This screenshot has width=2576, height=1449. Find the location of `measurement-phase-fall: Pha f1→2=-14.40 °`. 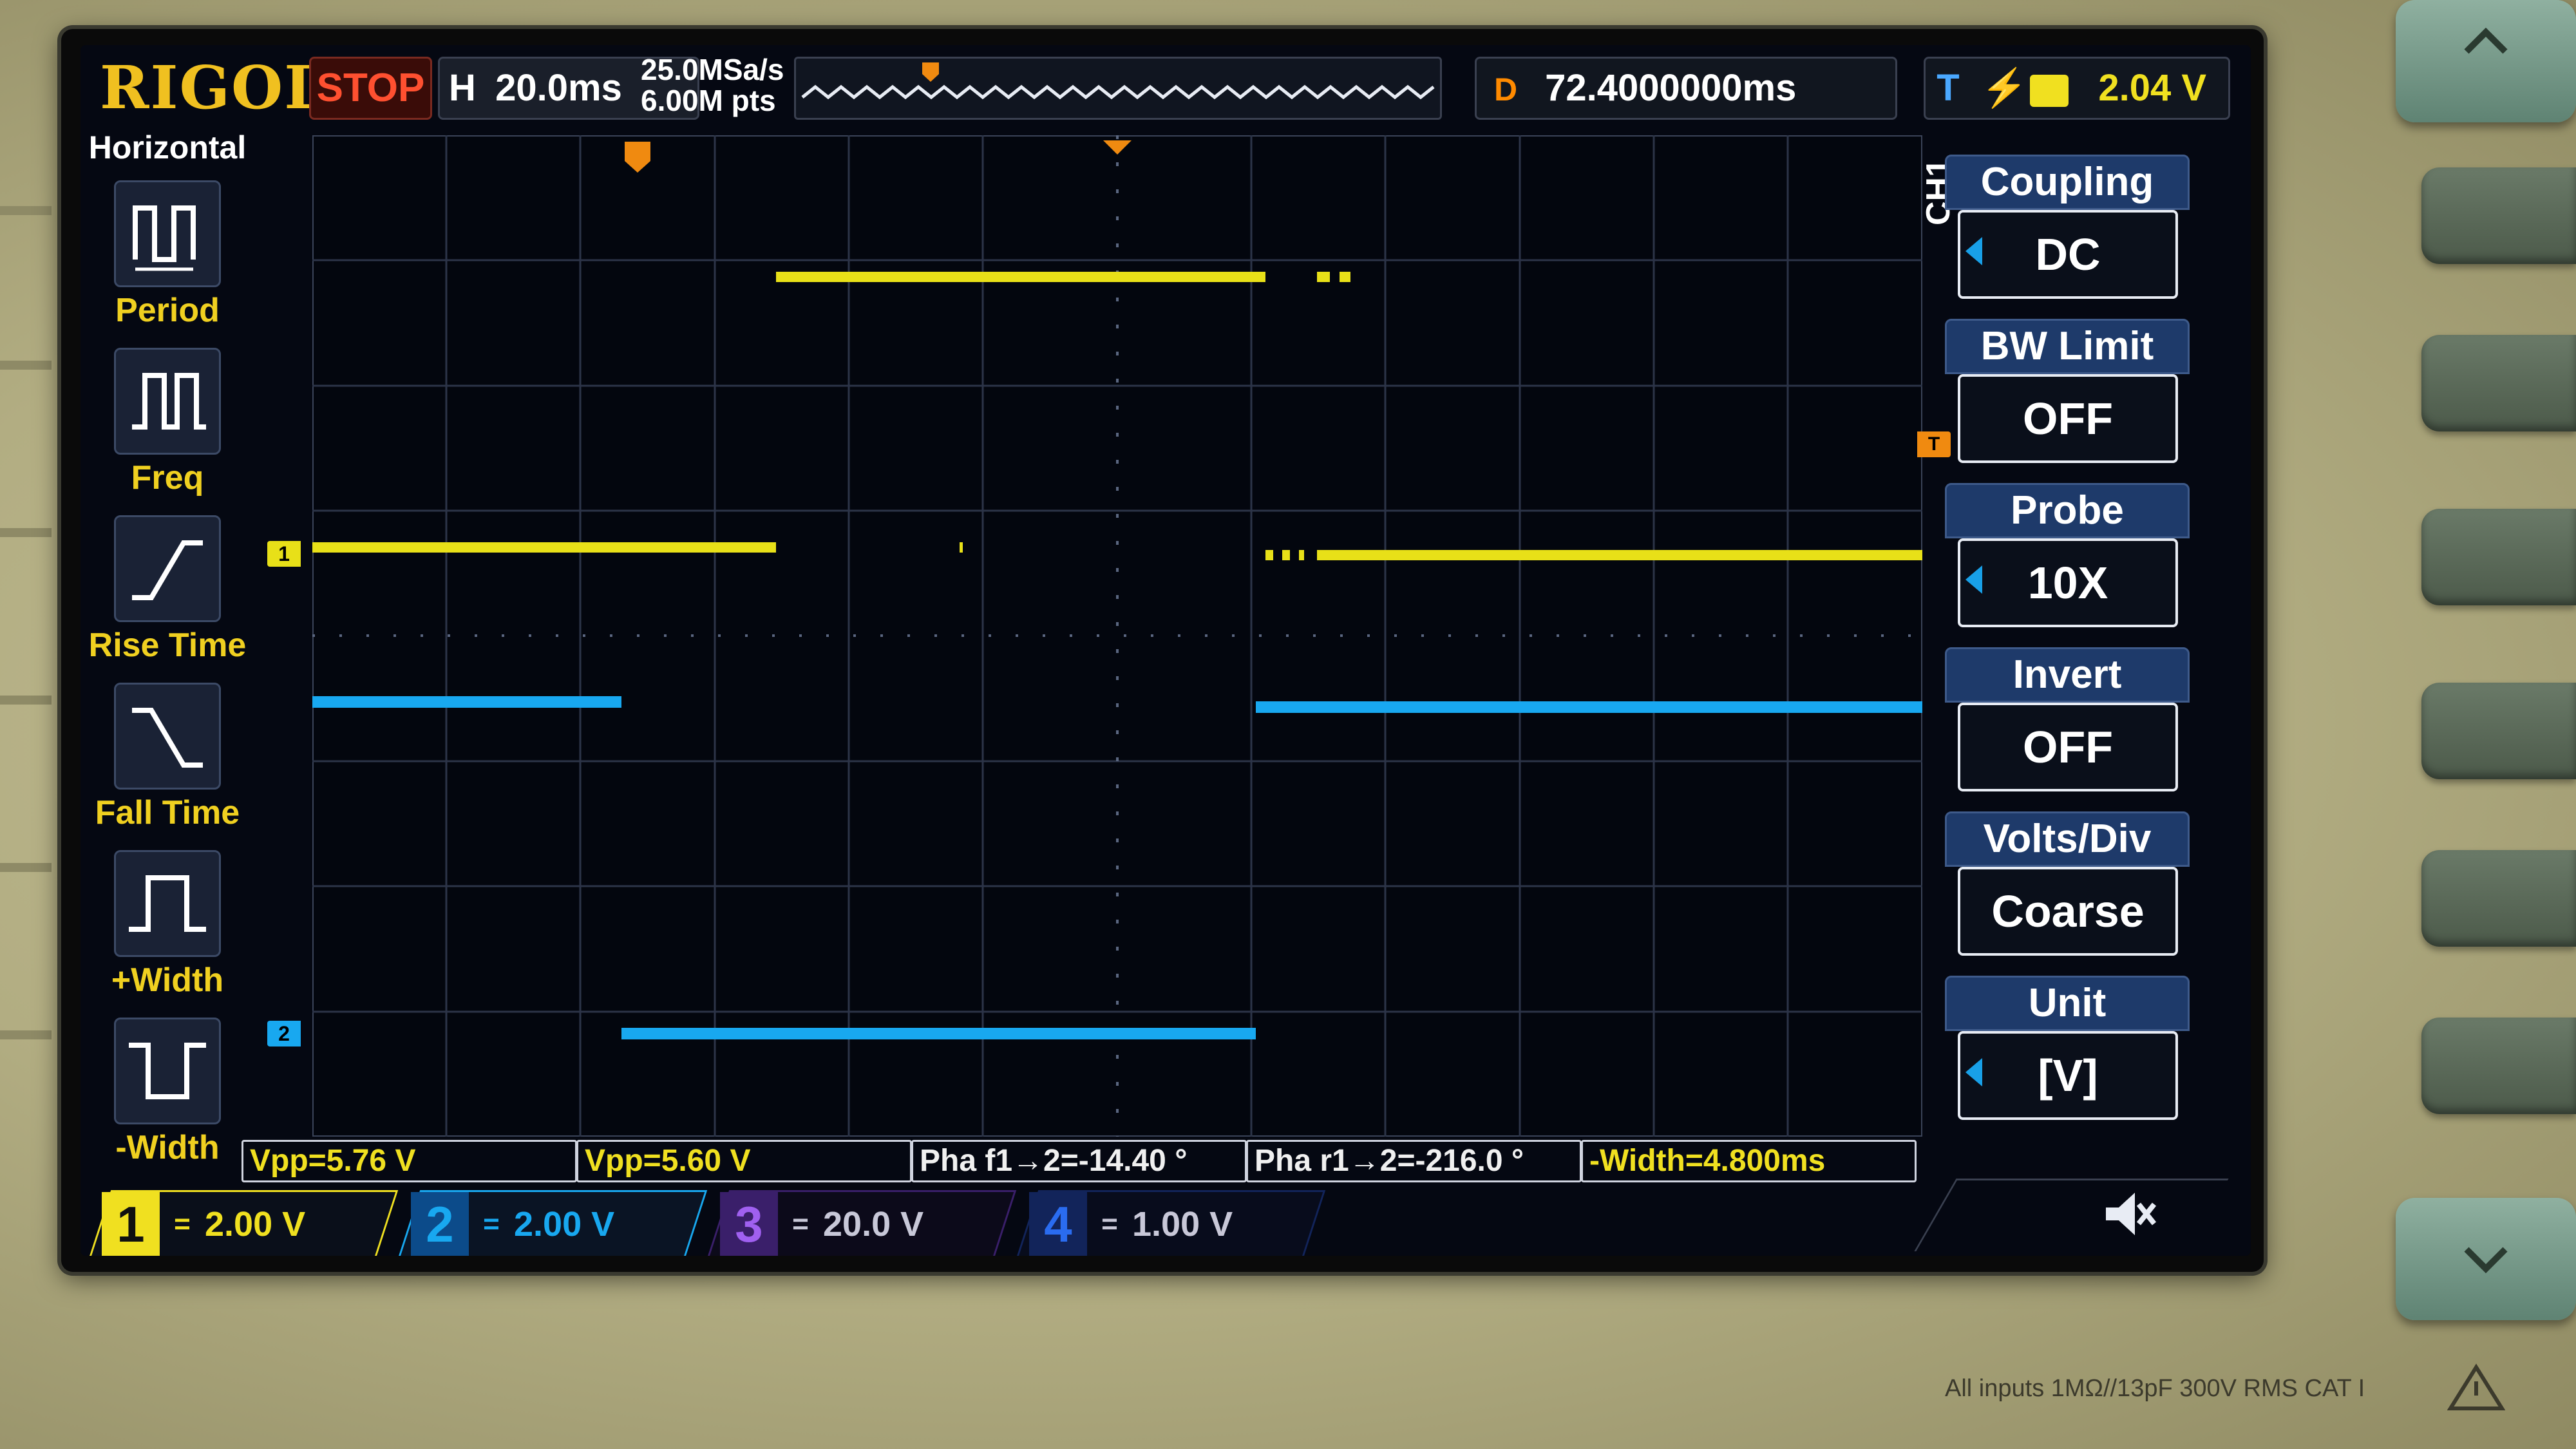

measurement-phase-fall: Pha f1→2=-14.40 ° is located at coordinates (1079, 1161).